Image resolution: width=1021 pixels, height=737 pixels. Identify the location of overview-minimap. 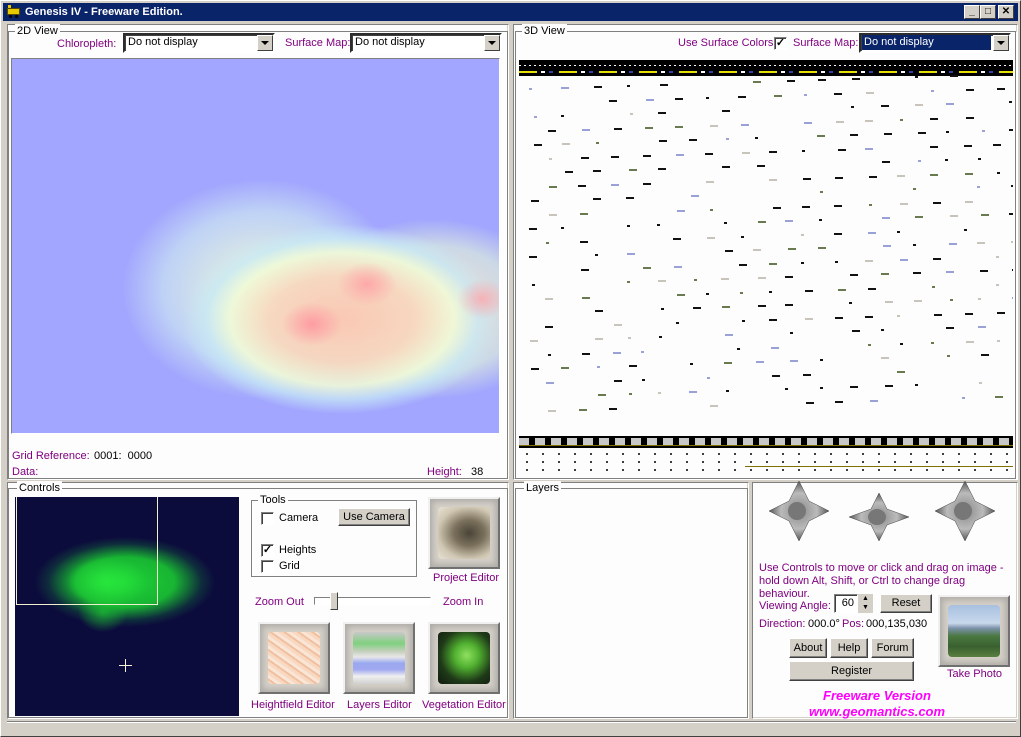
(127, 606).